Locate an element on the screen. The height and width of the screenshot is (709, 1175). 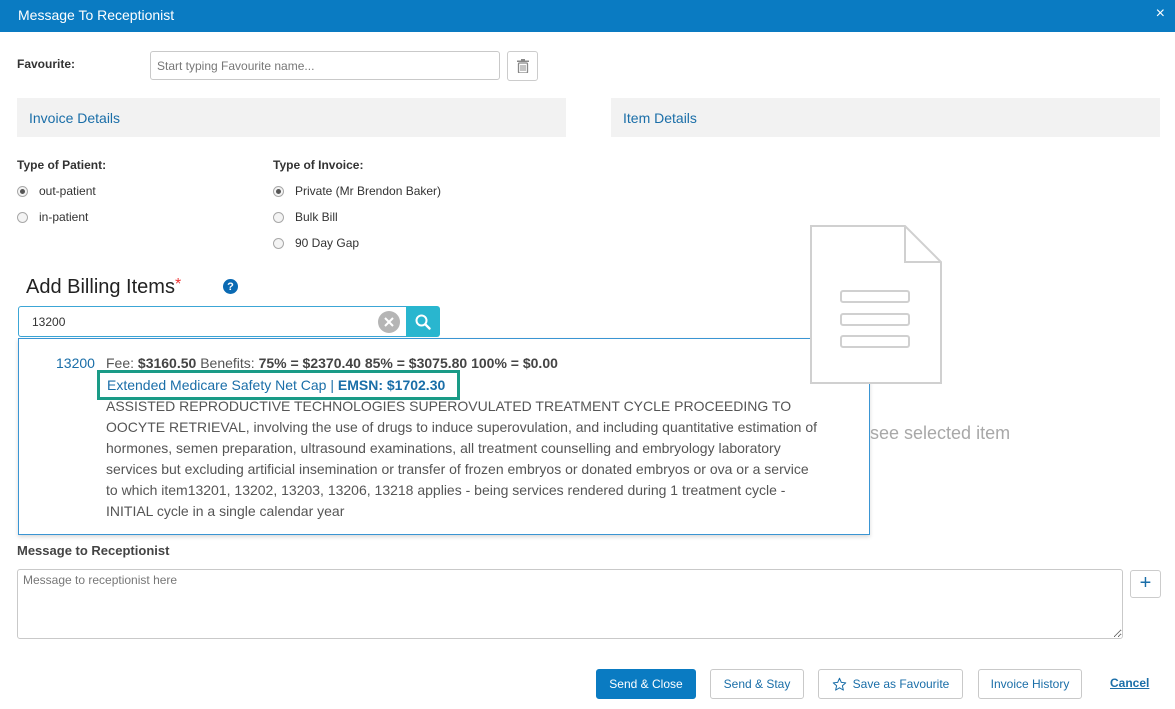
help-icon: ? is located at coordinates (230, 286).